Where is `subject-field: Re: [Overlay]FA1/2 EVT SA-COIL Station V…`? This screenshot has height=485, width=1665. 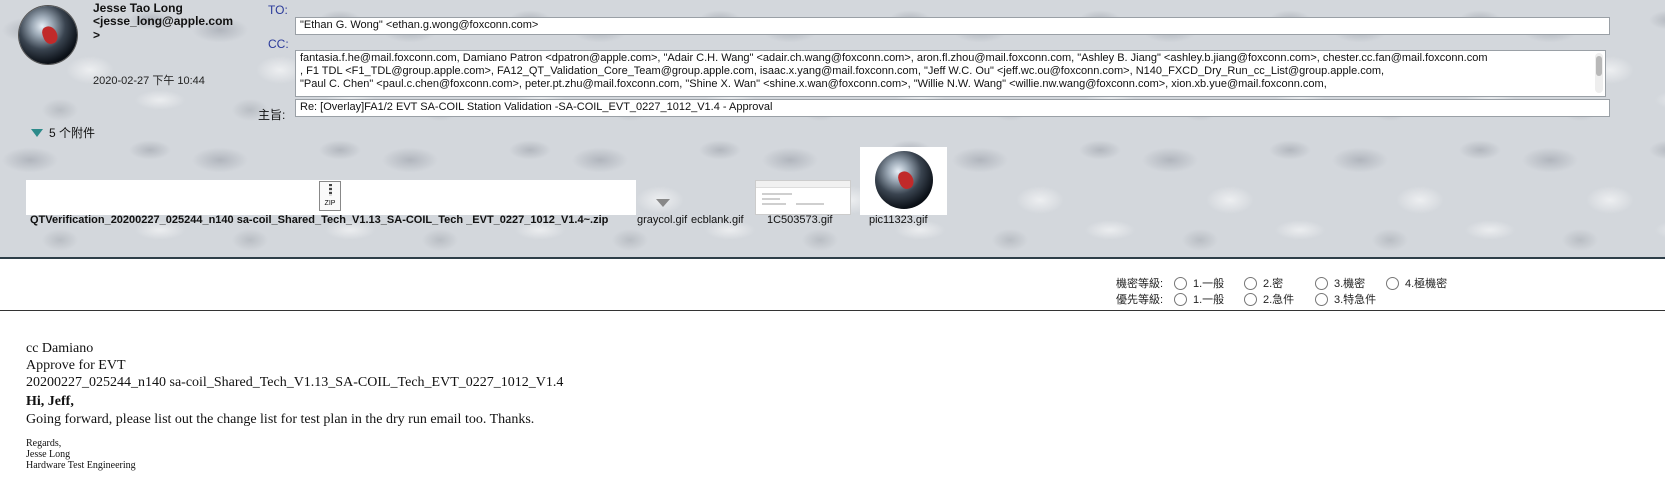
subject-field: Re: [Overlay]FA1/2 EVT SA-COIL Station V… is located at coordinates (952, 108).